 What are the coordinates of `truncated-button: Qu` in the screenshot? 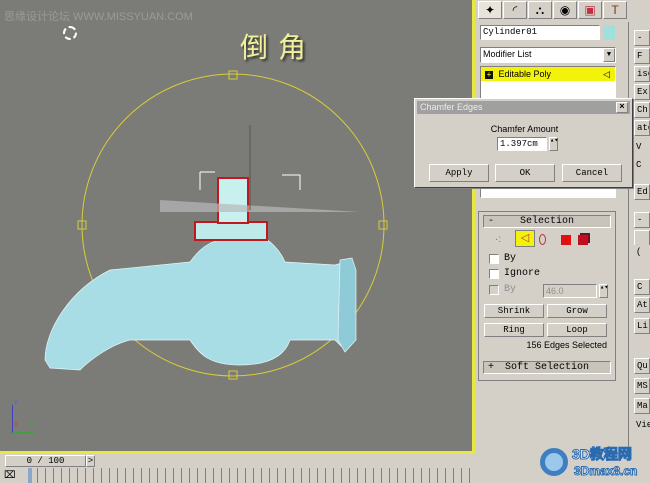 It's located at (642, 366).